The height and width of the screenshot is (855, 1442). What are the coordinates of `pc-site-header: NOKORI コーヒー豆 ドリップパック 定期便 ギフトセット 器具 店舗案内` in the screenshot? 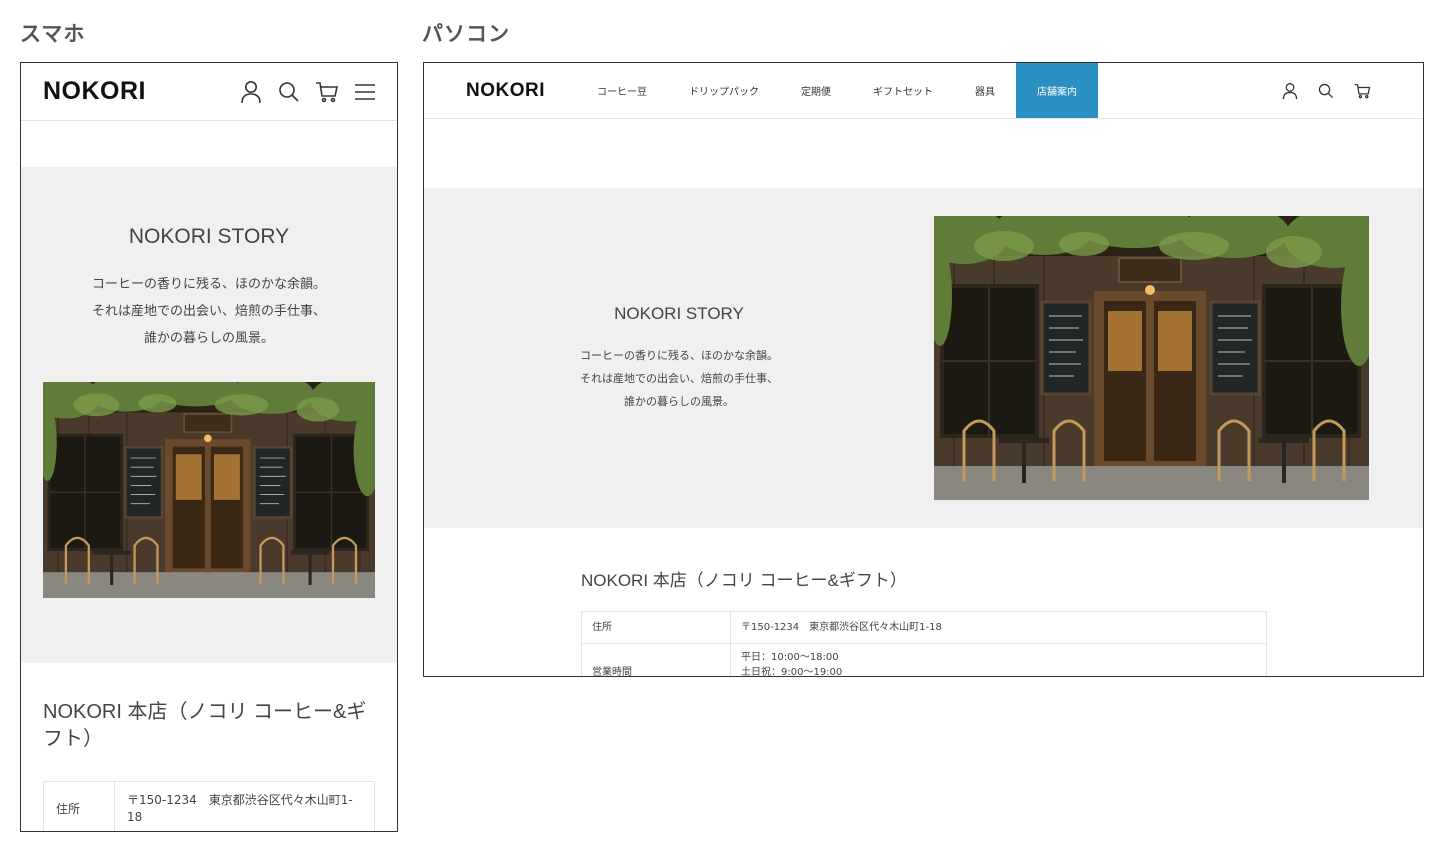 It's located at (923, 91).